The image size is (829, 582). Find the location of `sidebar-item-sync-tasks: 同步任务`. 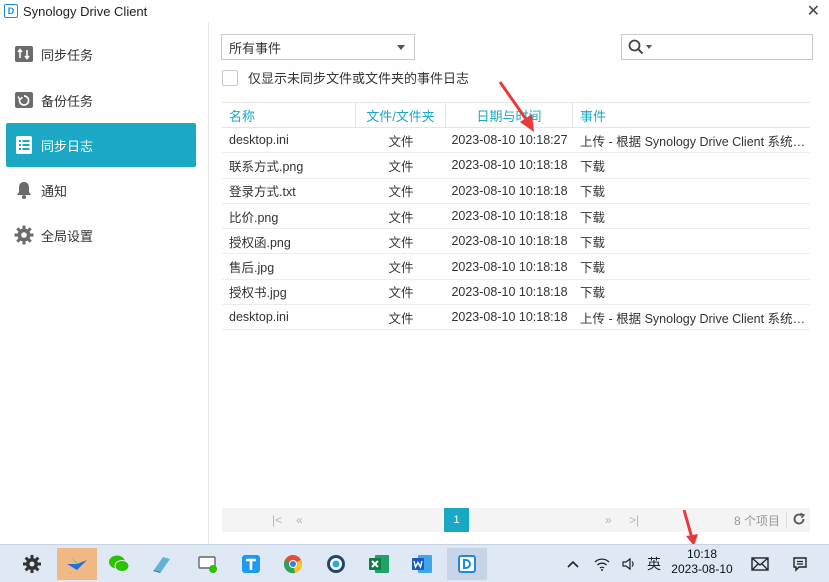

sidebar-item-sync-tasks: 同步任务 is located at coordinates (101, 54).